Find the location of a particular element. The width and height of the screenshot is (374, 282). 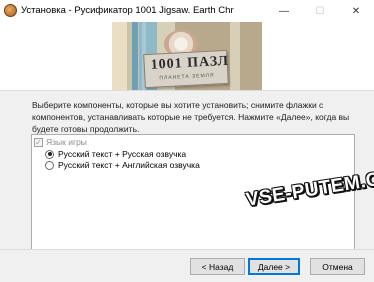

installer-app-icon is located at coordinates (10, 10).